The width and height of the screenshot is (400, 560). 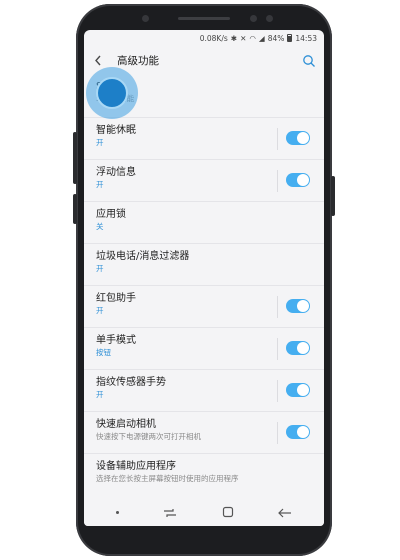 I want to click on home-icon, so click(x=228, y=512).